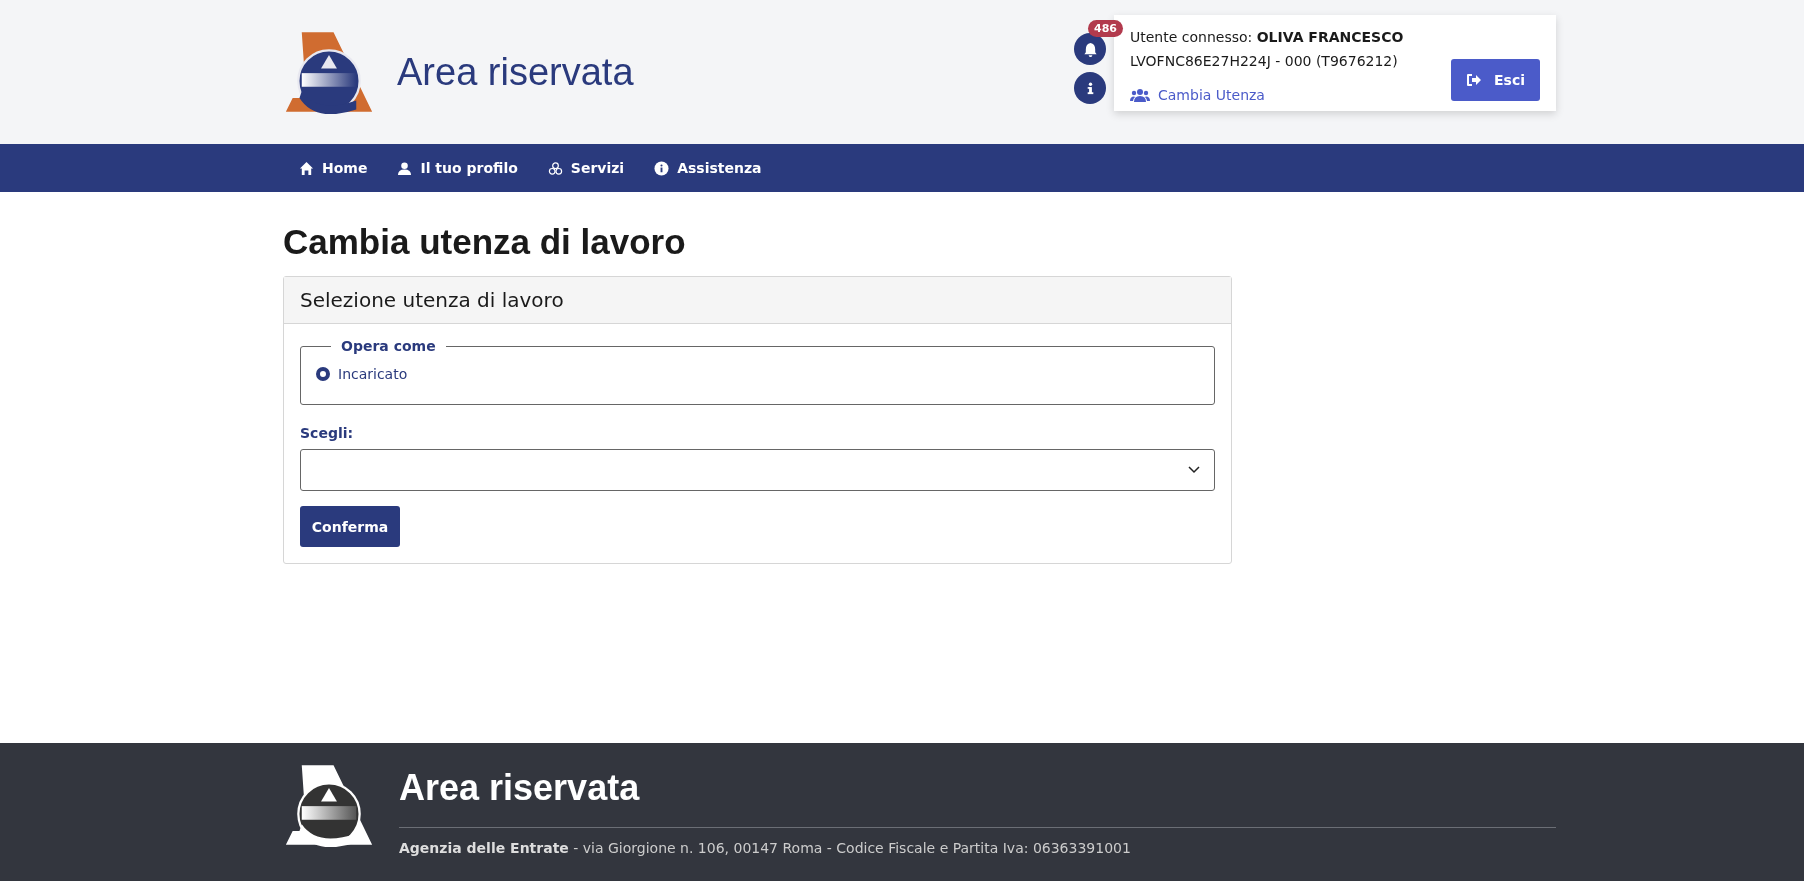 This screenshot has height=881, width=1804. Describe the element at coordinates (1267, 95) in the screenshot. I see `change-user-link: Cambia Utenza` at that location.